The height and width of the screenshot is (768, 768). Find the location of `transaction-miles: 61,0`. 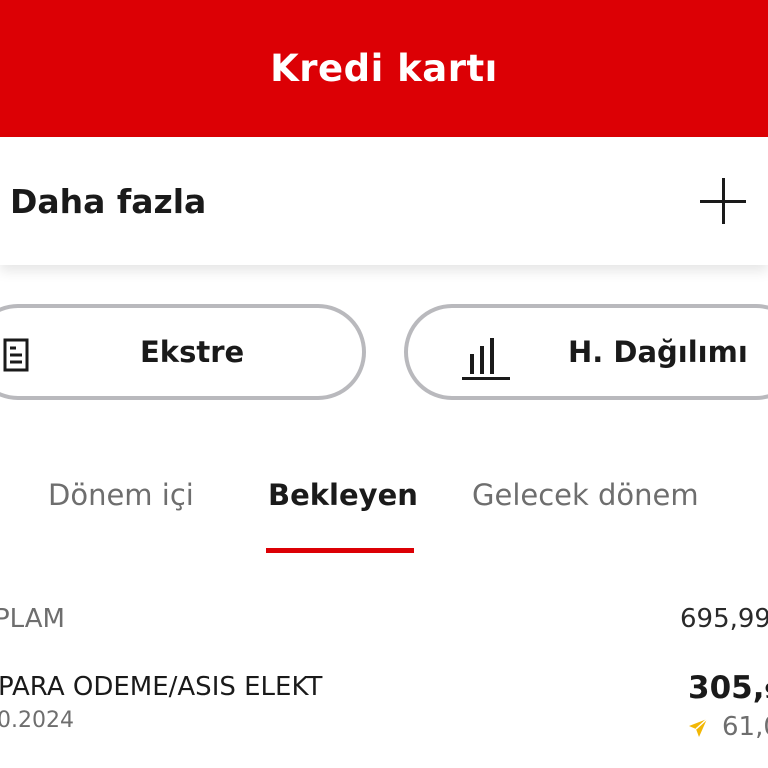

transaction-miles: 61,0 is located at coordinates (745, 727).